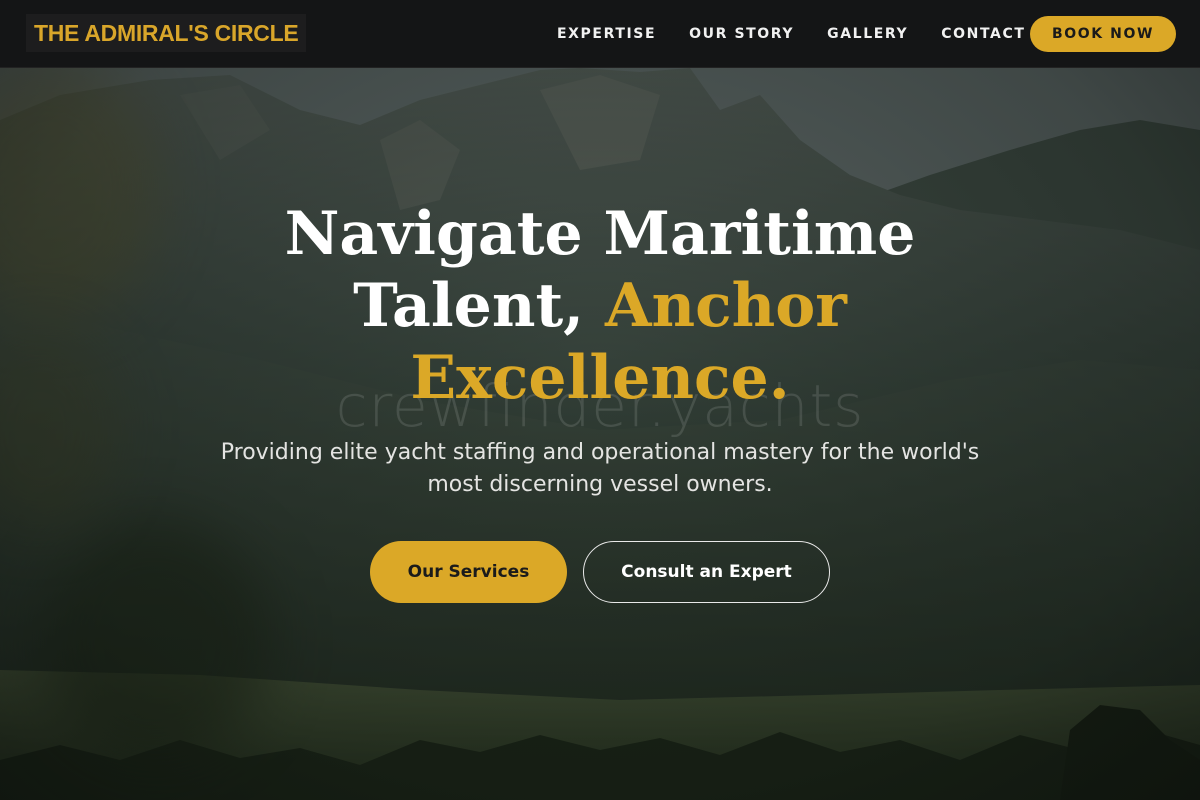 The width and height of the screenshot is (1200, 800). I want to click on nav-link-our-story: OUR STORY, so click(741, 34).